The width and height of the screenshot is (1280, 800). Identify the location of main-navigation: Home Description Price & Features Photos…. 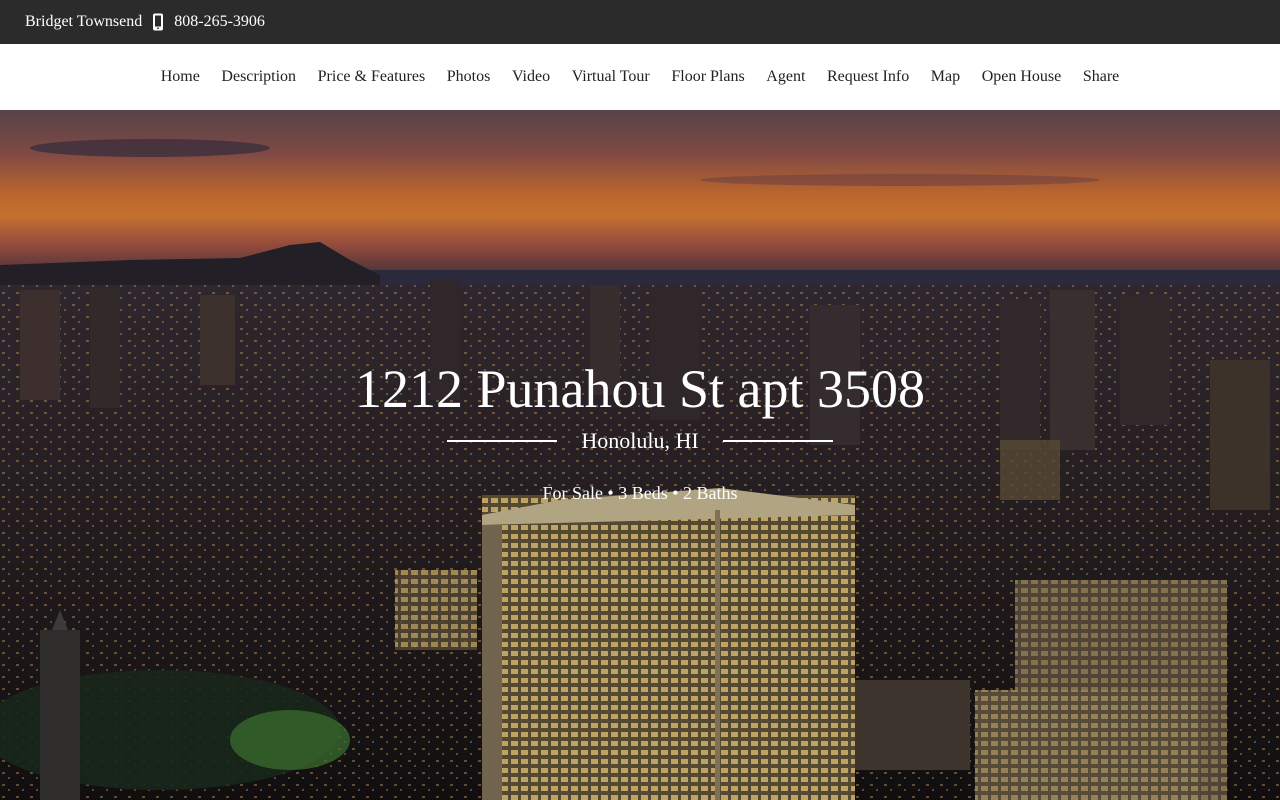
(640, 77).